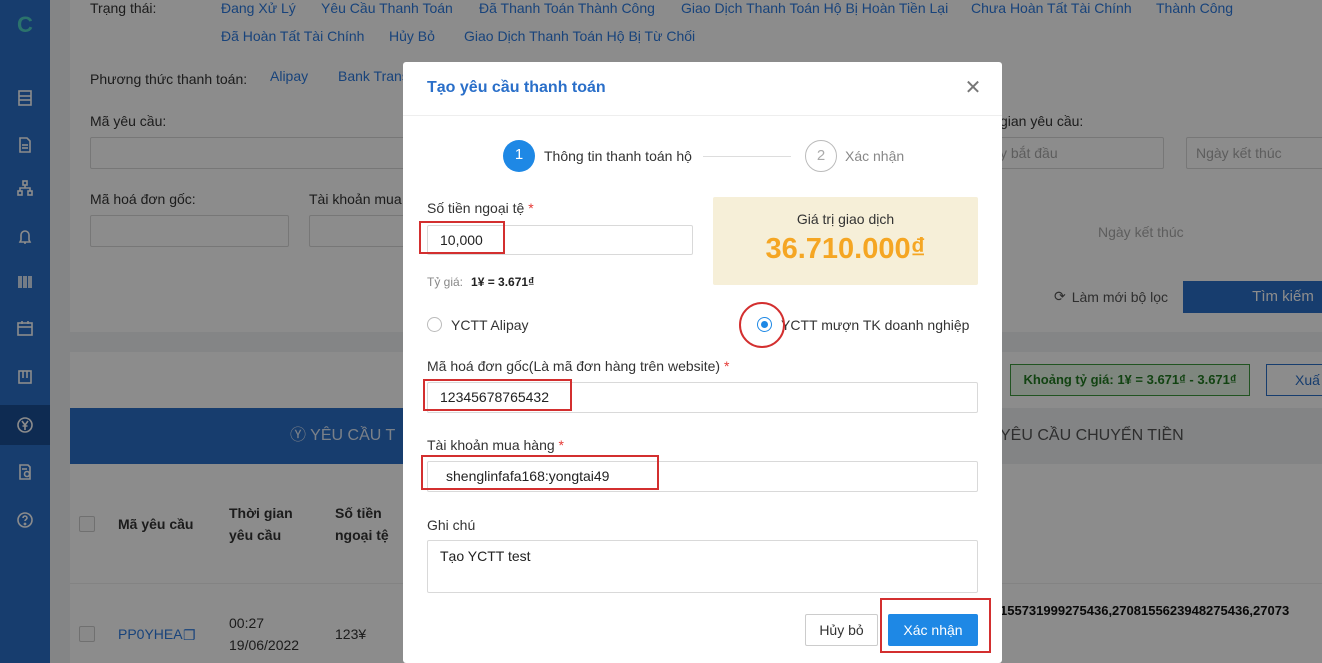 This screenshot has width=1322, height=663. I want to click on modal-title: Tạo yêu cầu thanh toán, so click(516, 87).